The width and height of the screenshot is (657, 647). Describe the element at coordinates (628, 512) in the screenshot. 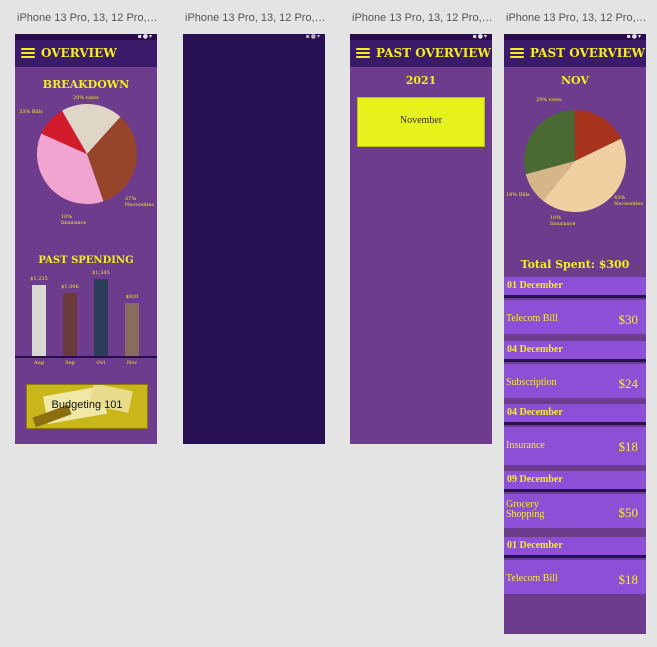

I see `transaction-amount: $50` at that location.